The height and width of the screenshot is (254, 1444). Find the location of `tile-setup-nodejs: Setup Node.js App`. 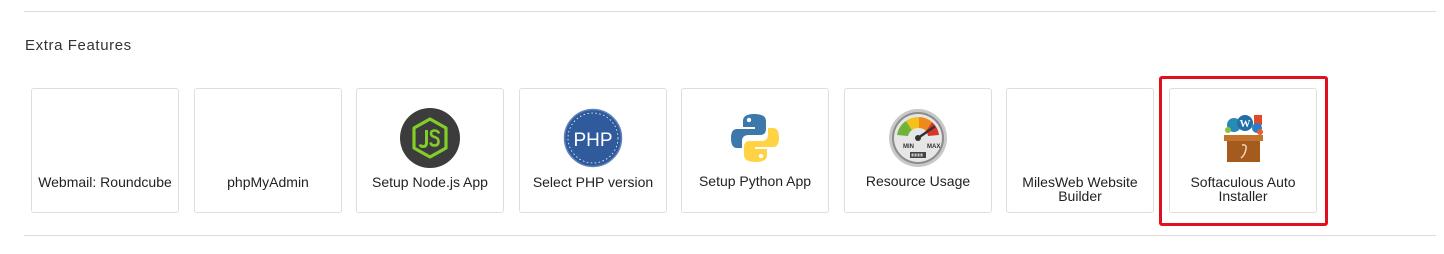

tile-setup-nodejs: Setup Node.js App is located at coordinates (430, 150).